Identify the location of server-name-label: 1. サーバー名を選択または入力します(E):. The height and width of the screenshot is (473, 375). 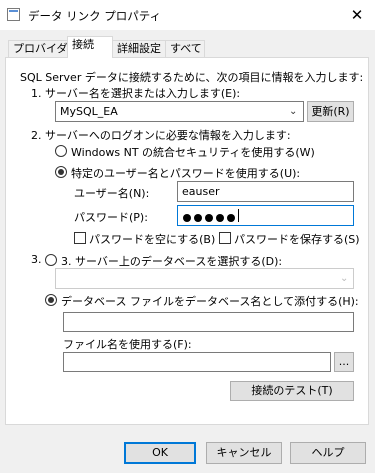
(136, 93).